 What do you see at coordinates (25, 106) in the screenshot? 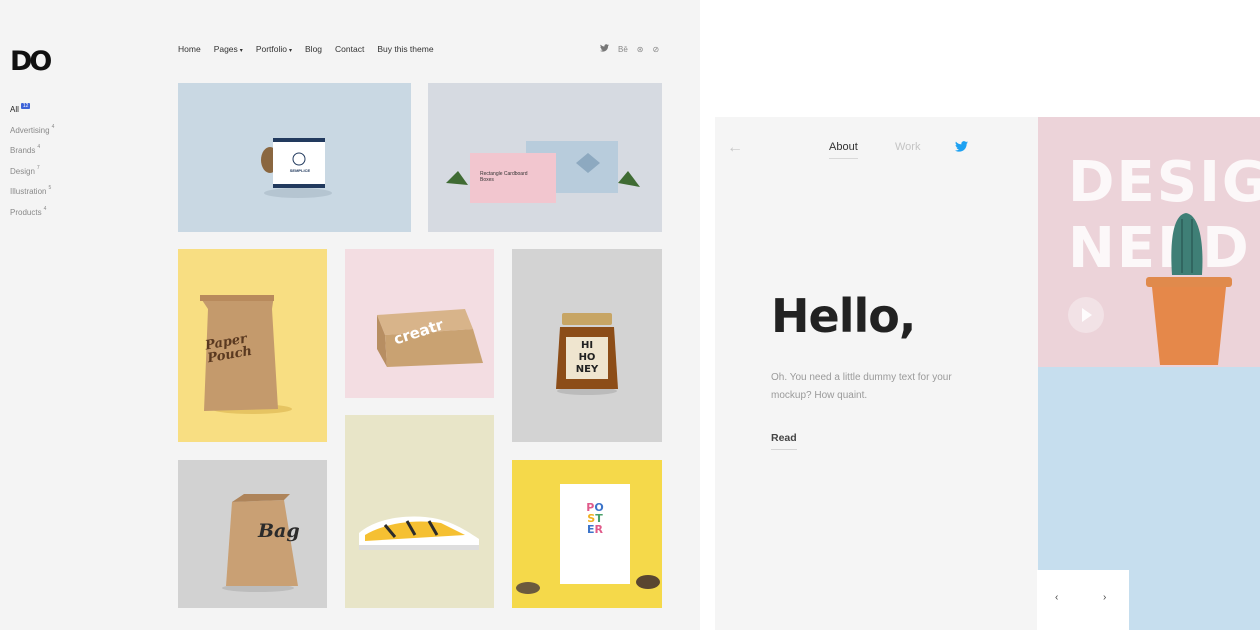
I see `category-count-badge: 12` at bounding box center [25, 106].